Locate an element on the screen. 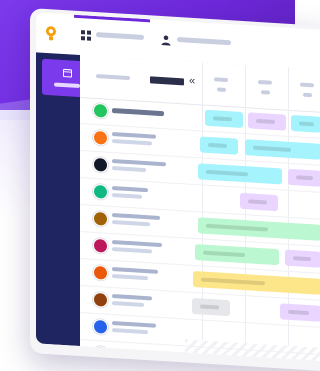 The width and height of the screenshot is (320, 371). people-icon is located at coordinates (166, 40).